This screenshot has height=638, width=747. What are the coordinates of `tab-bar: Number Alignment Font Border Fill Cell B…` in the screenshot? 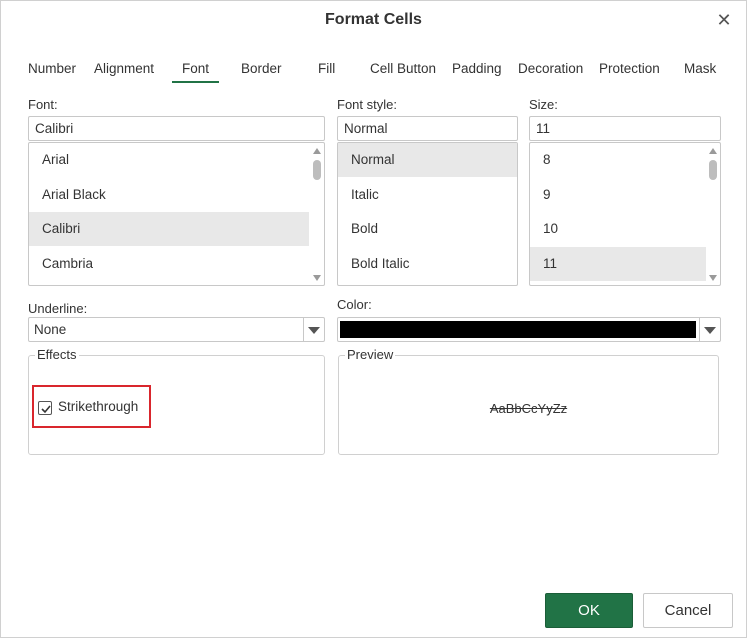 It's located at (373, 72).